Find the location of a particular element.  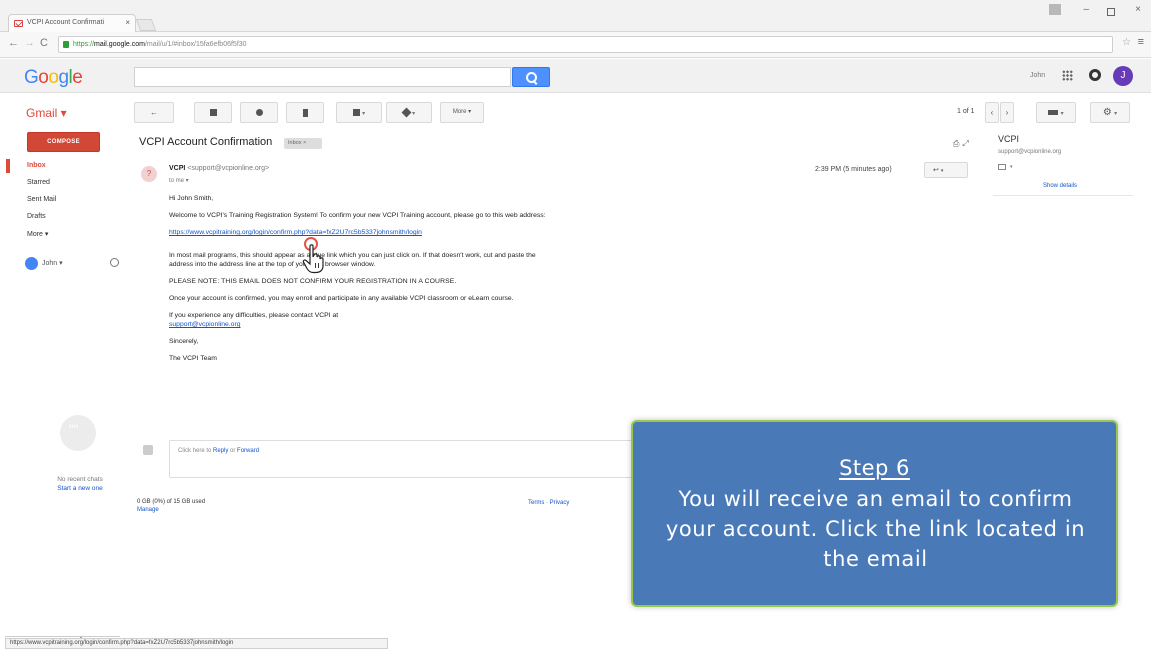

maximize-button is located at coordinates (1111, 12).